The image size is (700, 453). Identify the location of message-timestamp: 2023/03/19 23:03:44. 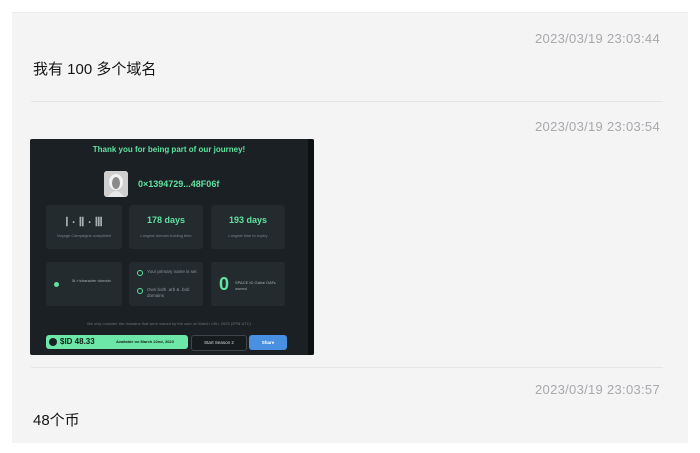
(597, 38).